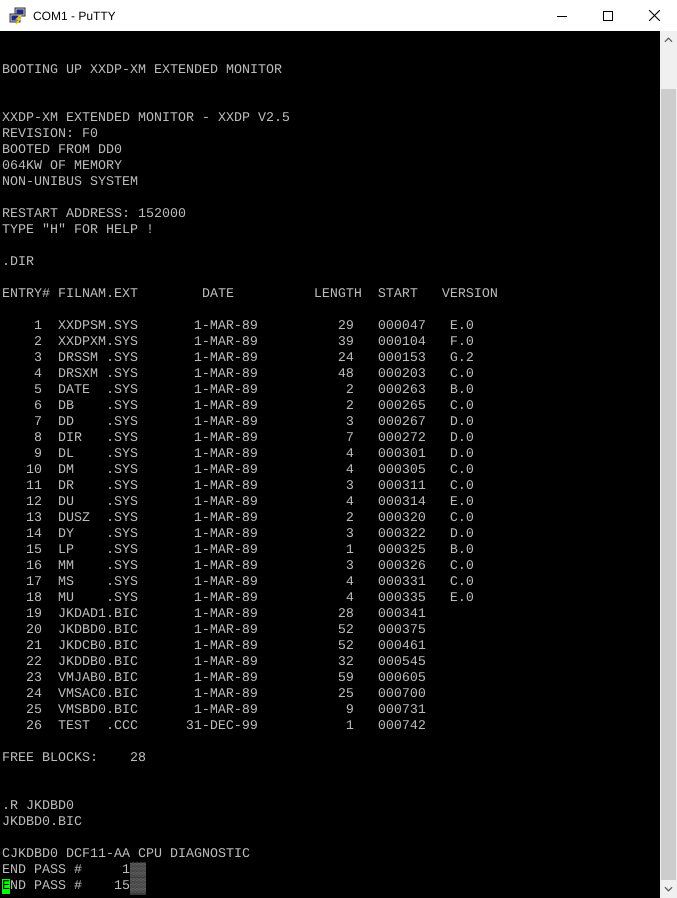 This screenshot has height=898, width=677. Describe the element at coordinates (98, 422) in the screenshot. I see `table-cell: DD .SYS` at that location.